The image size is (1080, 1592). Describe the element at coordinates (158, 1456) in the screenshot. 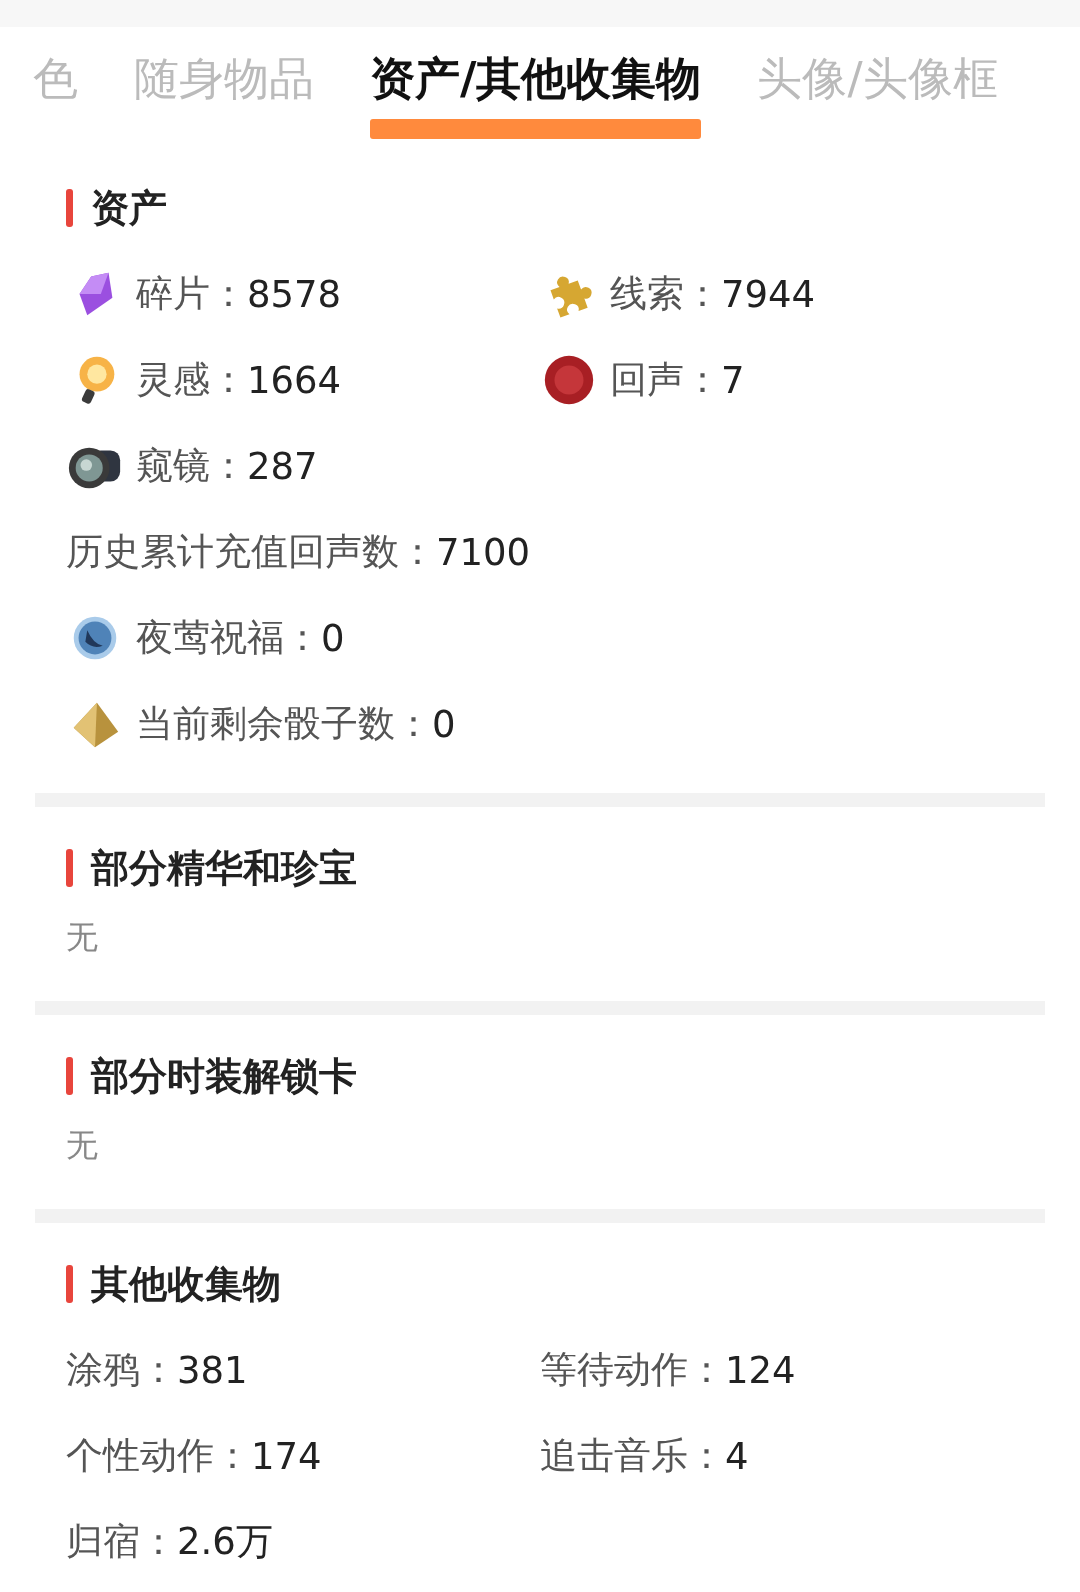

I see `item-label: 个性动作：` at that location.